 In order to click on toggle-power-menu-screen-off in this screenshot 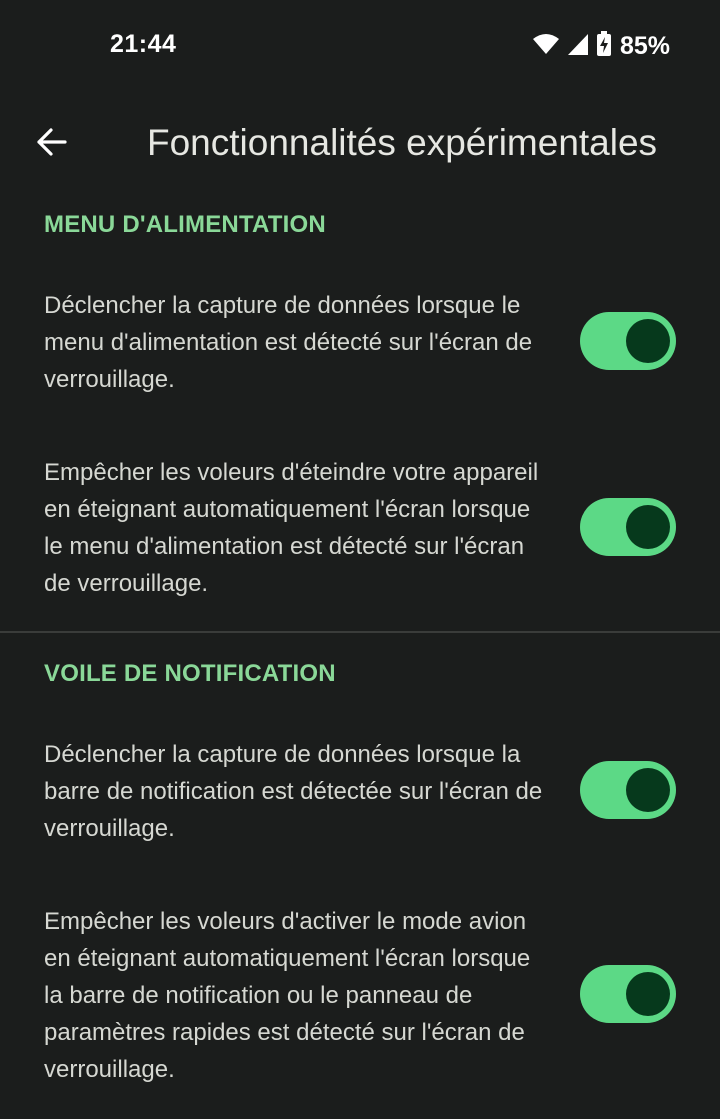, I will do `click(628, 527)`.